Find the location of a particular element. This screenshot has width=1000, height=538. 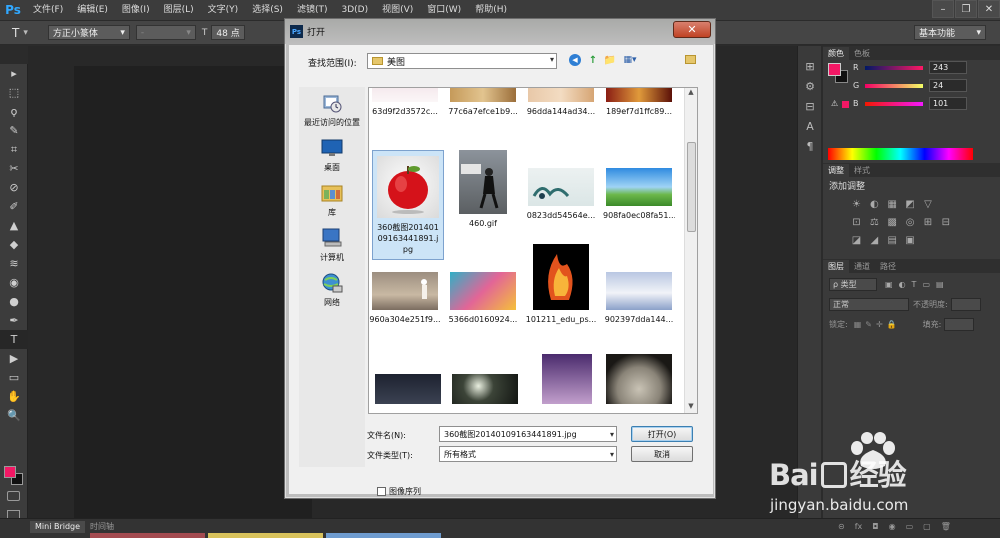

place-network: 网络 is located at coordinates (332, 290).